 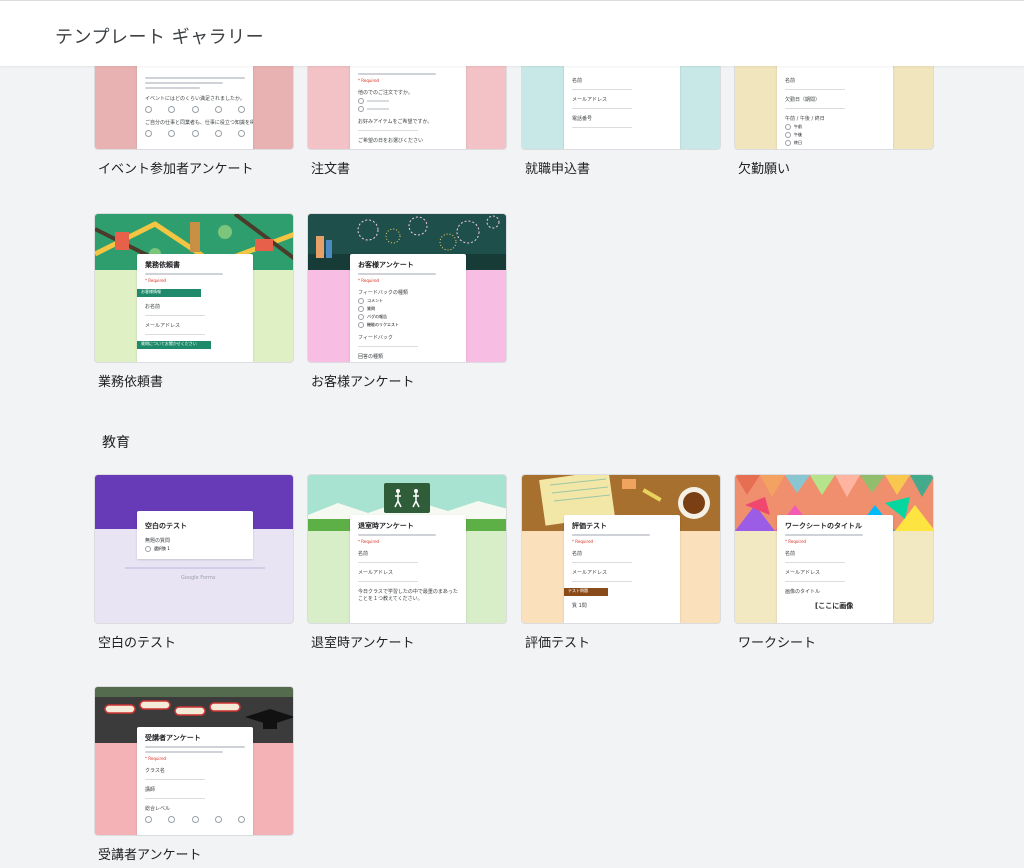 I want to click on template-label: ワークシート, so click(x=777, y=641).